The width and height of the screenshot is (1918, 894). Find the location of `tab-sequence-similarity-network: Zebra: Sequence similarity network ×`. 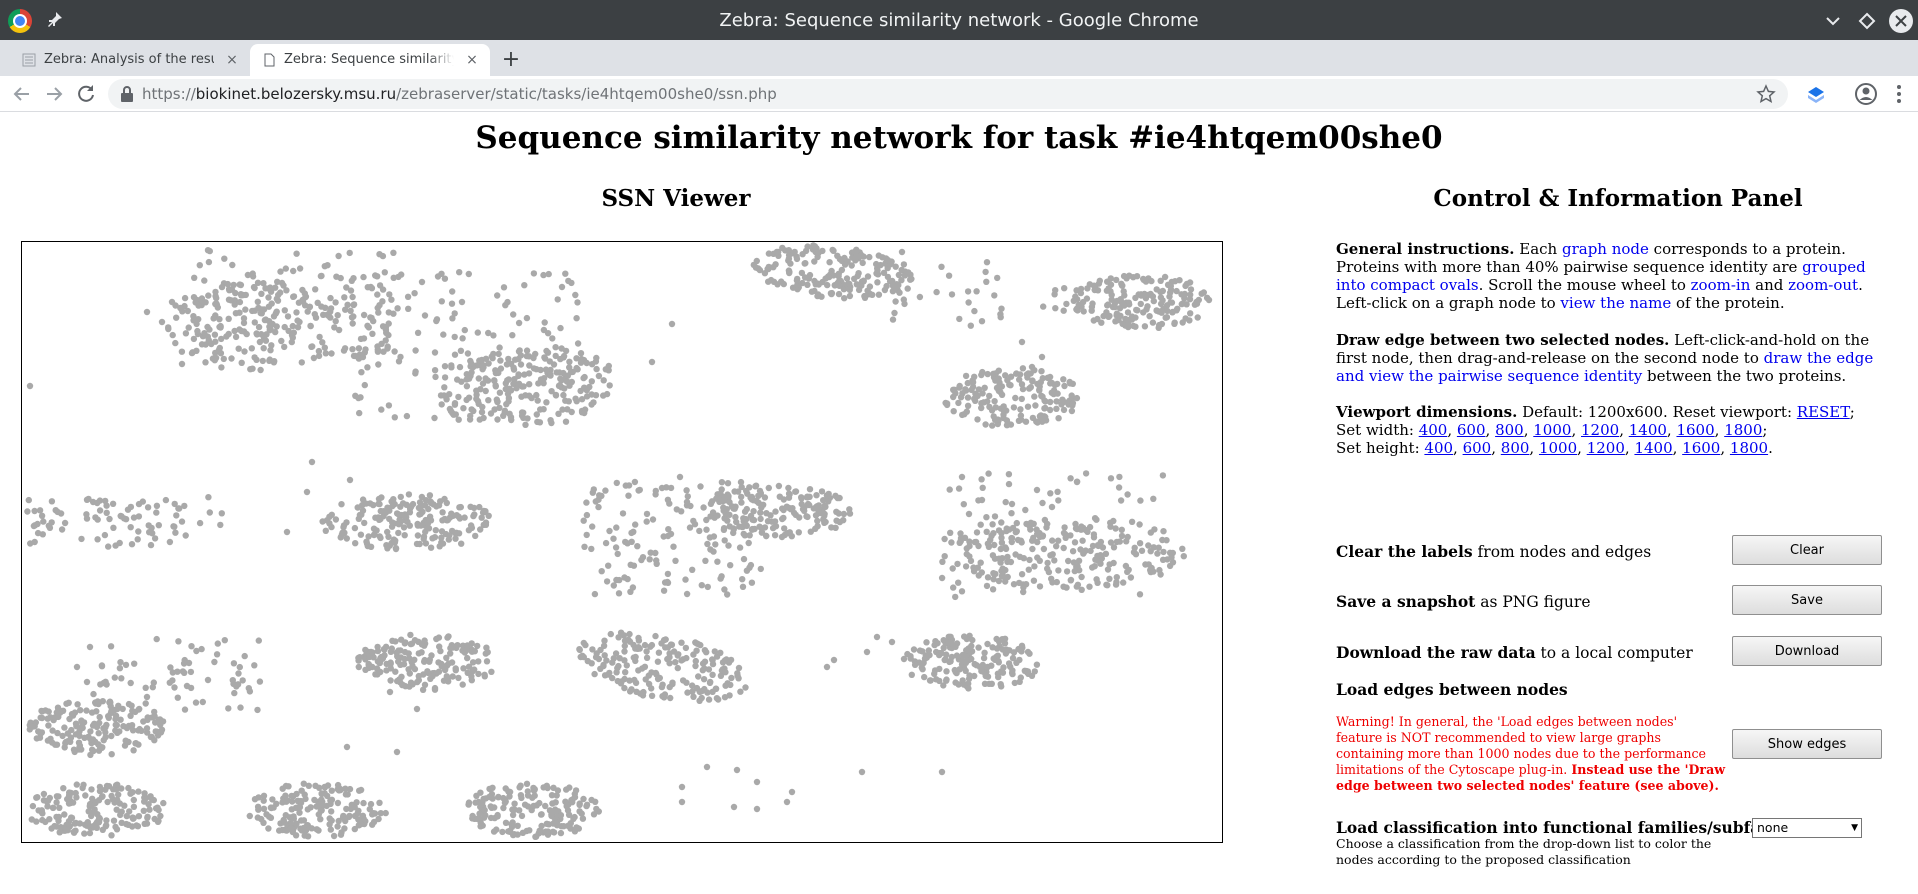

tab-sequence-similarity-network: Zebra: Sequence similarity network × is located at coordinates (370, 60).